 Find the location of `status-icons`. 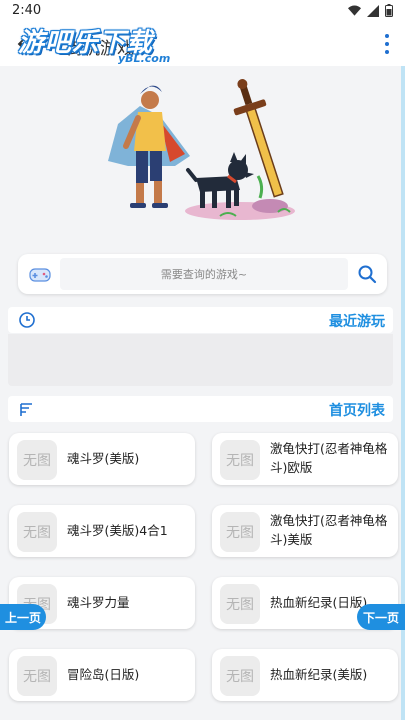

status-icons is located at coordinates (370, 10).